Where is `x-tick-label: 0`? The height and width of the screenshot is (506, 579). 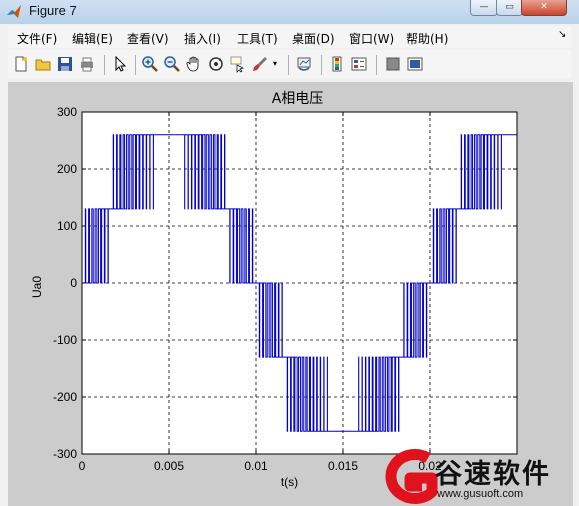
x-tick-label: 0 is located at coordinates (82, 466).